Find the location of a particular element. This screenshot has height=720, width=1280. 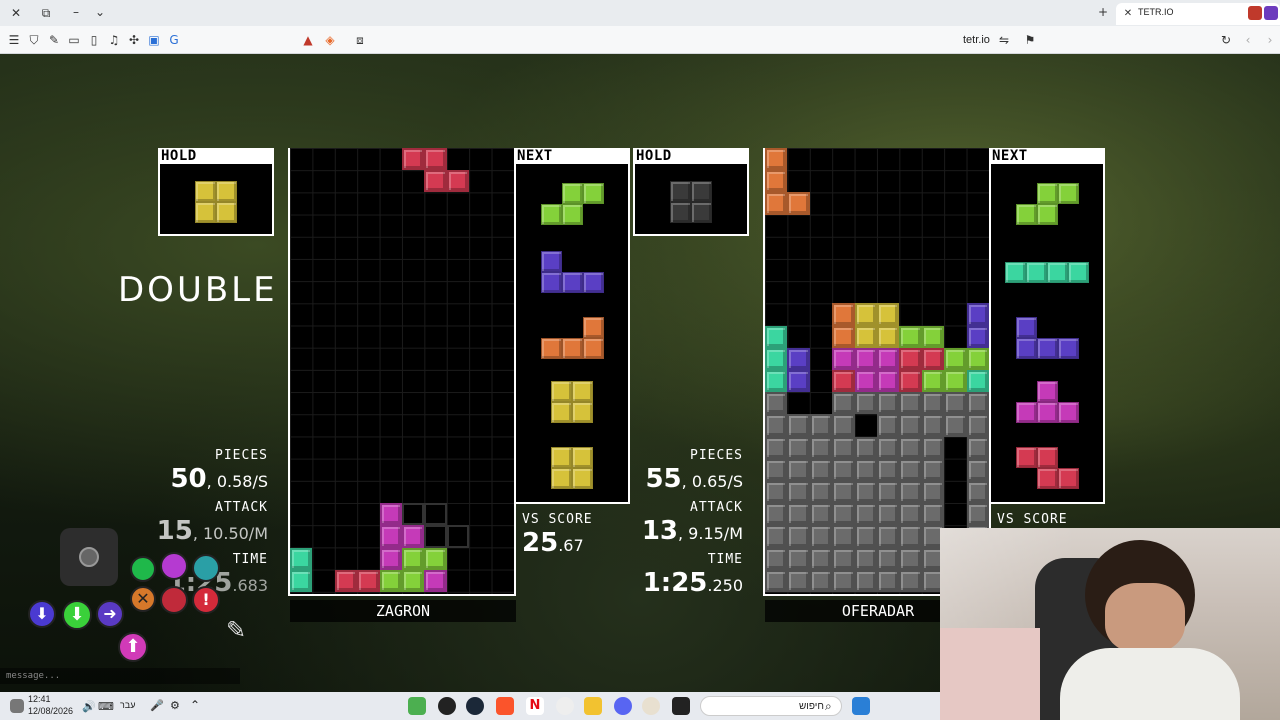

p2-vs-label: VS SCORE is located at coordinates (1032, 519).